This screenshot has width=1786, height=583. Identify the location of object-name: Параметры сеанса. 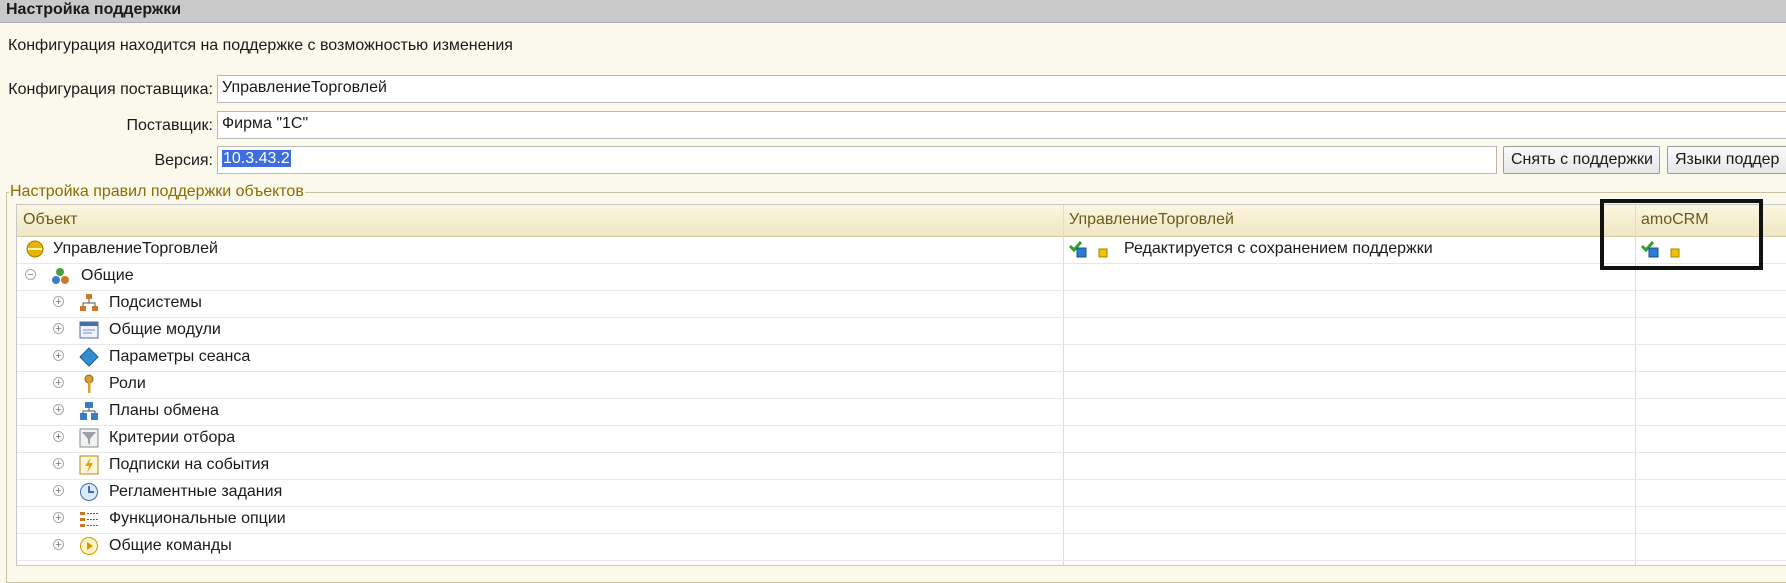
(180, 356).